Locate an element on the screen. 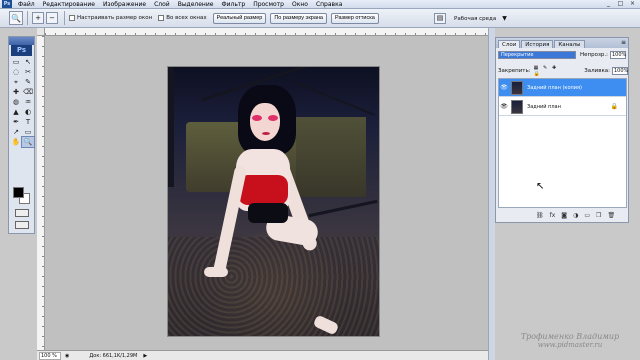  photo-figure-face is located at coordinates (265, 122).